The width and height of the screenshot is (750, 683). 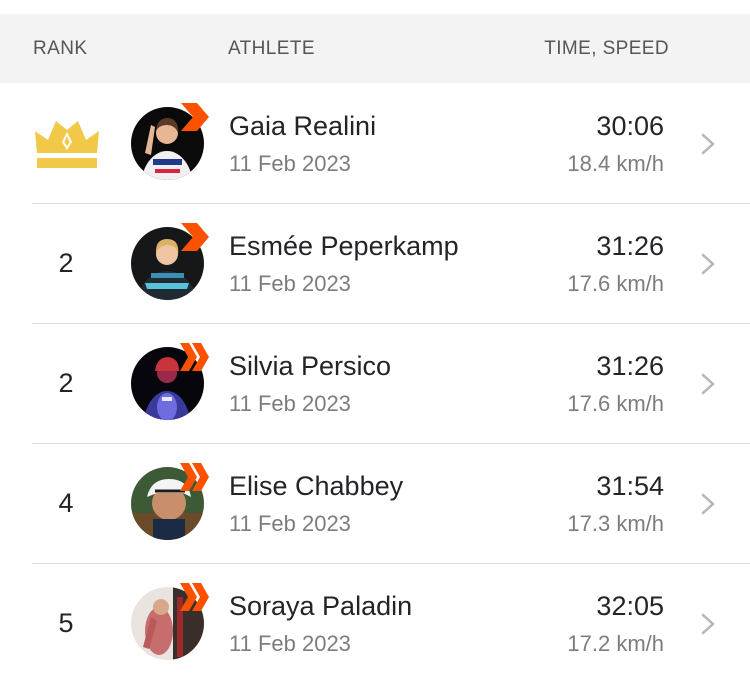 What do you see at coordinates (344, 246) in the screenshot?
I see `athlete-name: Esmée Peperkamp` at bounding box center [344, 246].